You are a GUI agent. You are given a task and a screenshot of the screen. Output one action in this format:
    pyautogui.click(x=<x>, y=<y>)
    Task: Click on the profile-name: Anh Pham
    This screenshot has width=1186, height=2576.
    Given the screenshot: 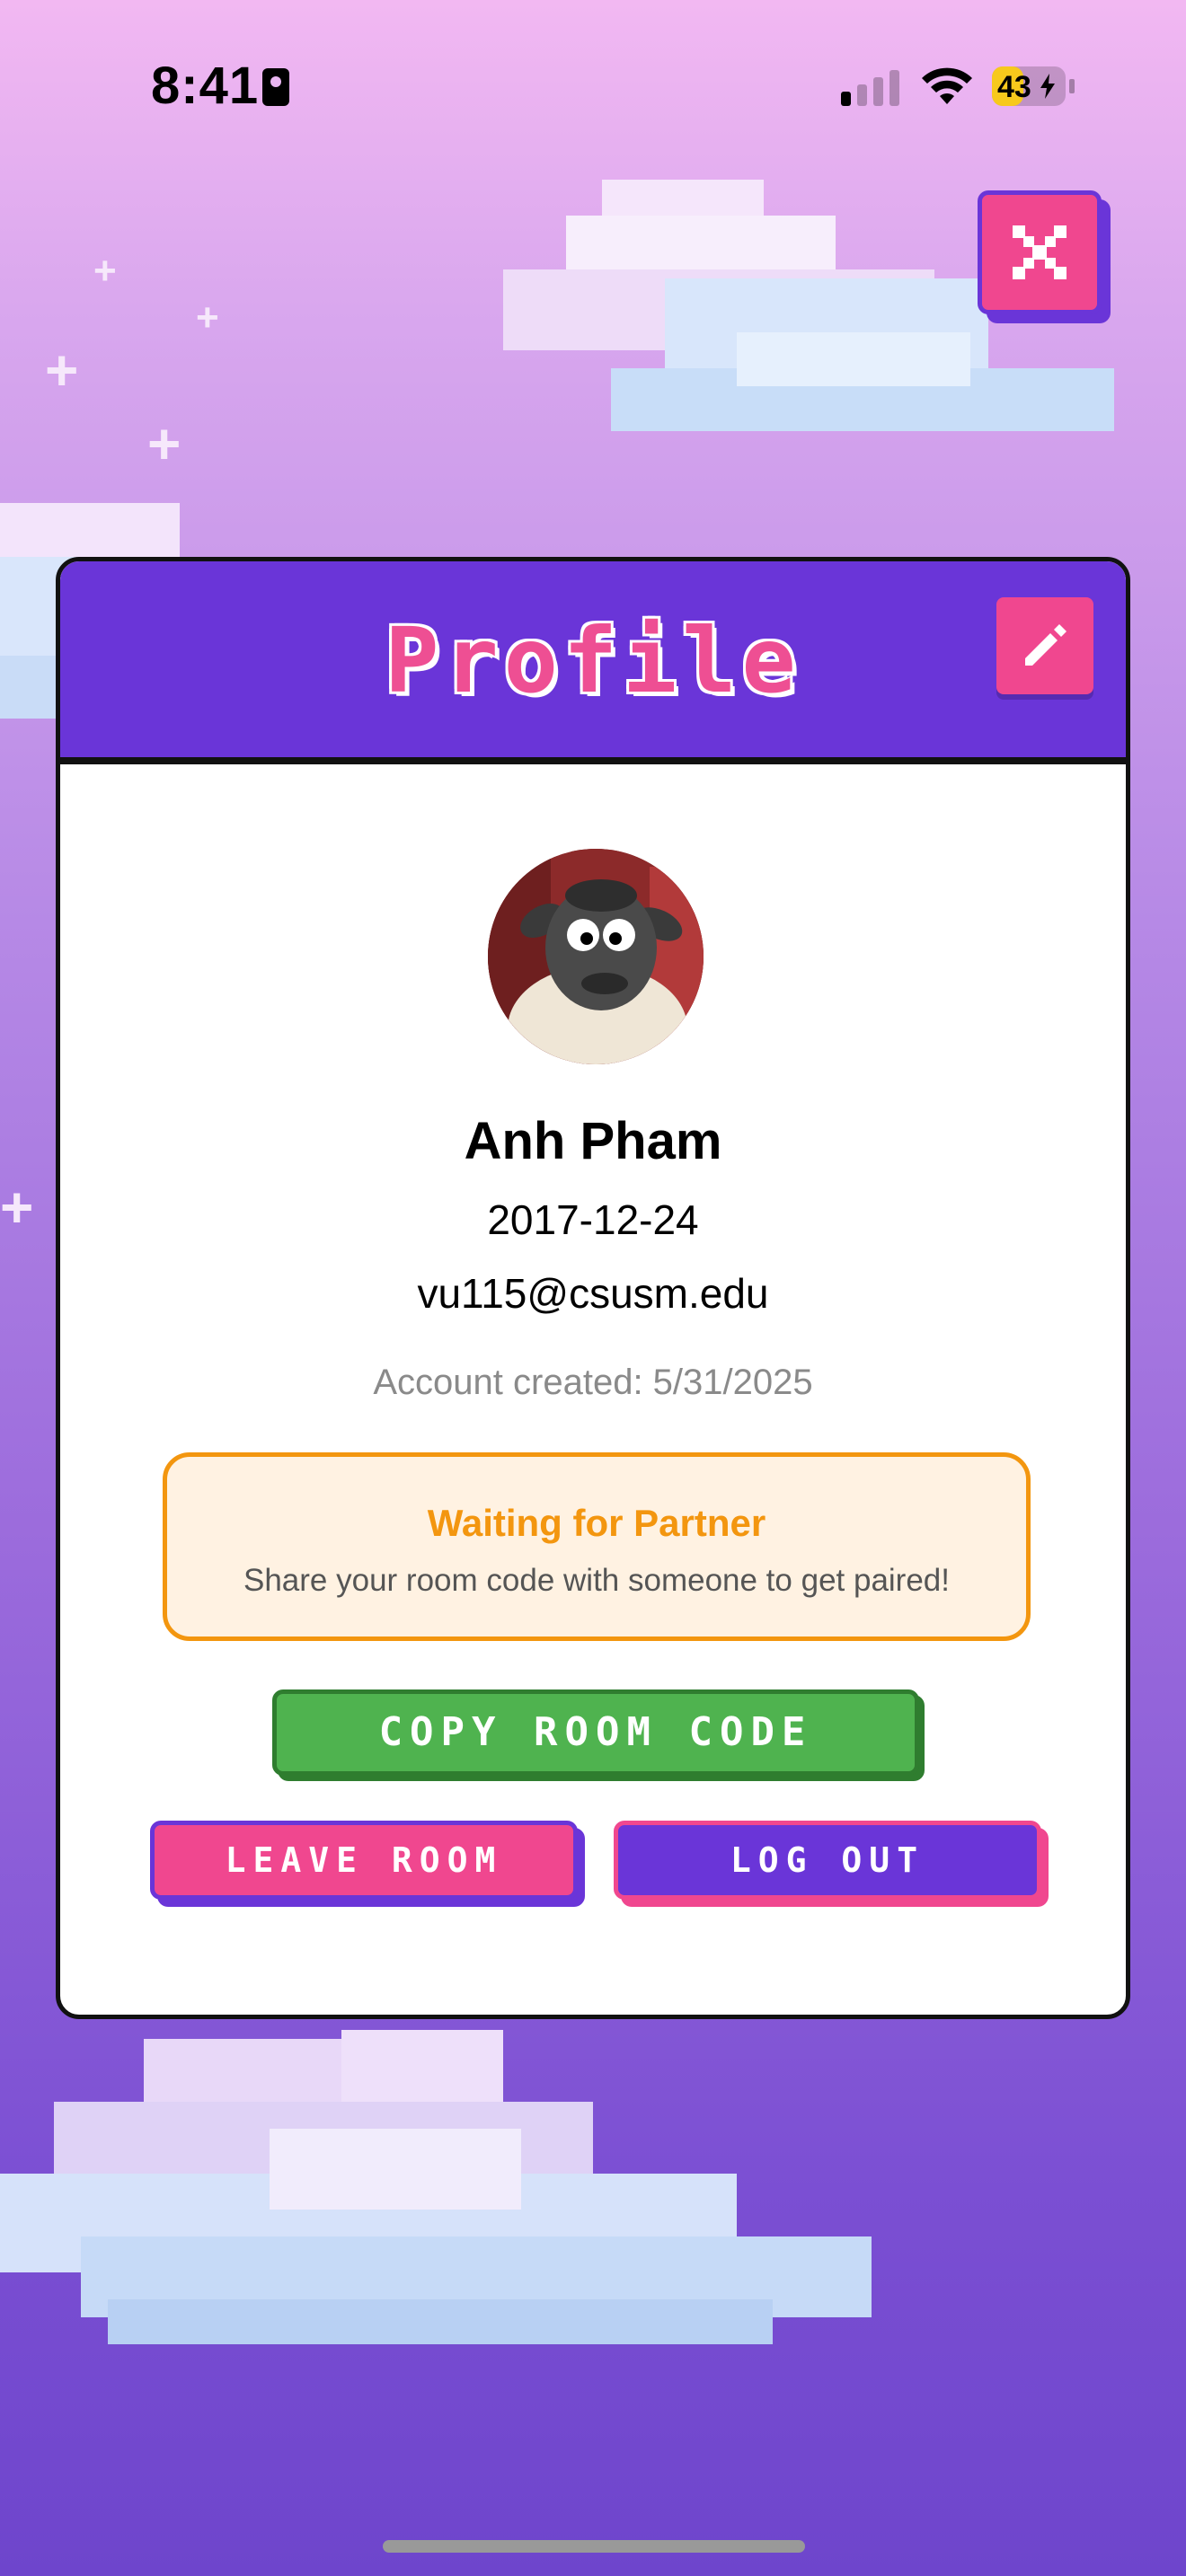 What is the action you would take?
    pyautogui.click(x=593, y=1141)
    